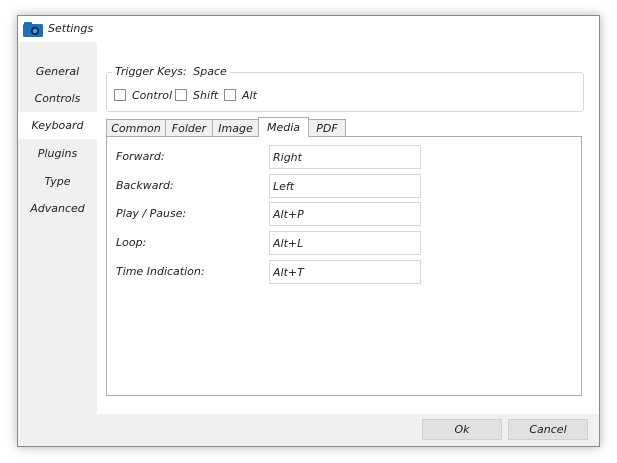 The height and width of the screenshot is (463, 617). What do you see at coordinates (345, 272) in the screenshot?
I see `time-indication-hotkey-input` at bounding box center [345, 272].